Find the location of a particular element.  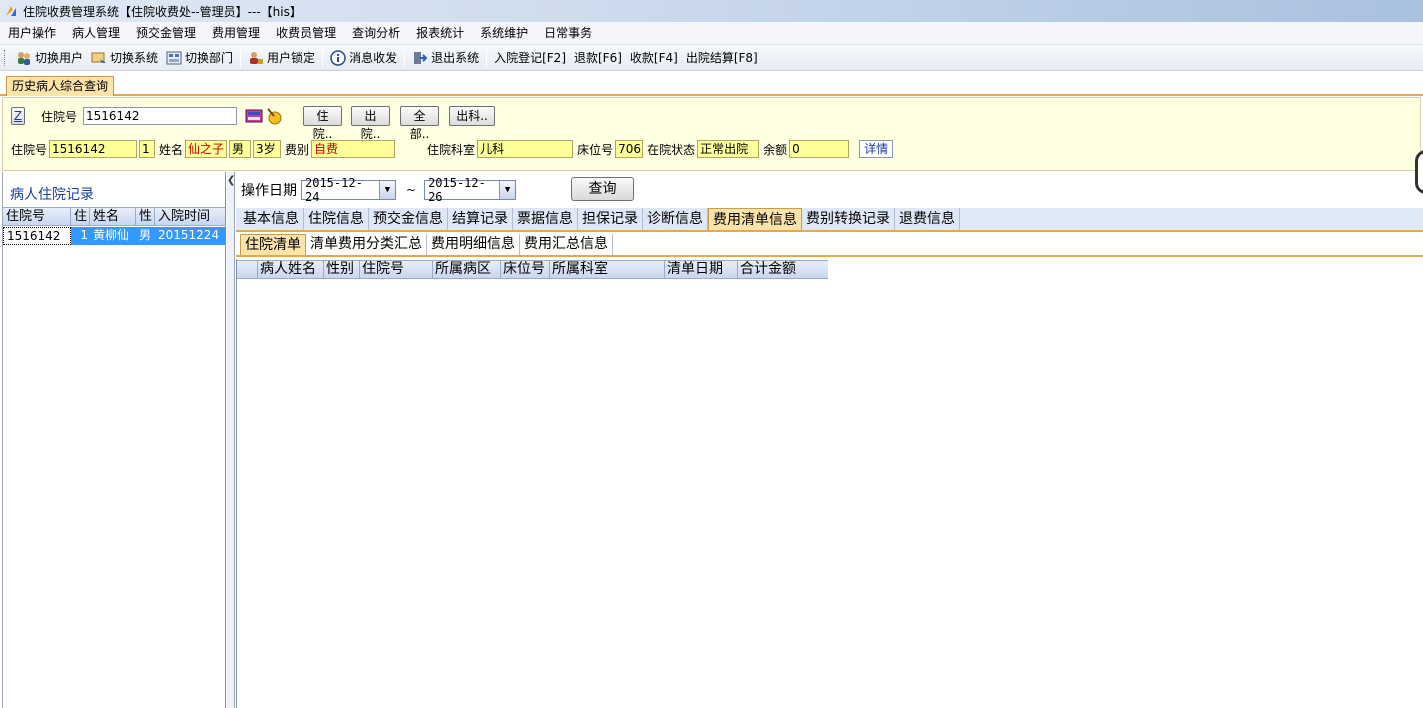

grid-header: 病人姓名 性别 住院号 所属病区 床位号 所属科室 清单日期 合计金额 is located at coordinates (532, 269).